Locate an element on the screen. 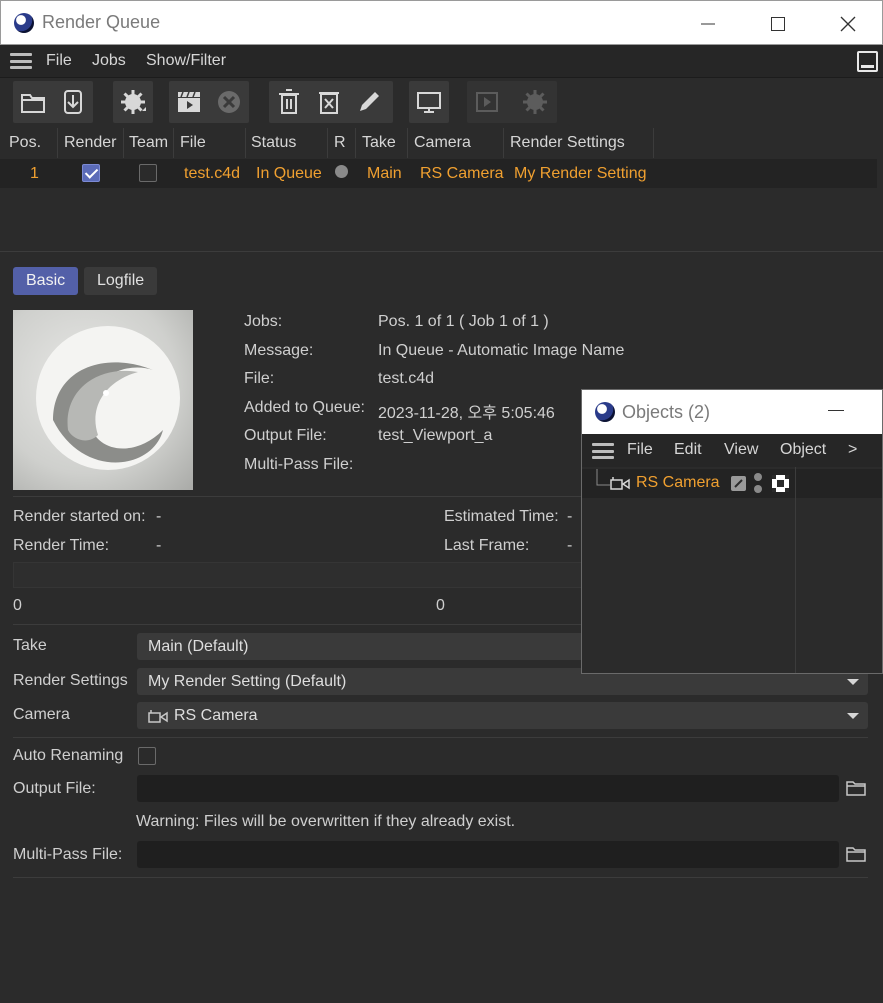 This screenshot has width=883, height=1003. title-bar: Render Queue is located at coordinates (441, 22).